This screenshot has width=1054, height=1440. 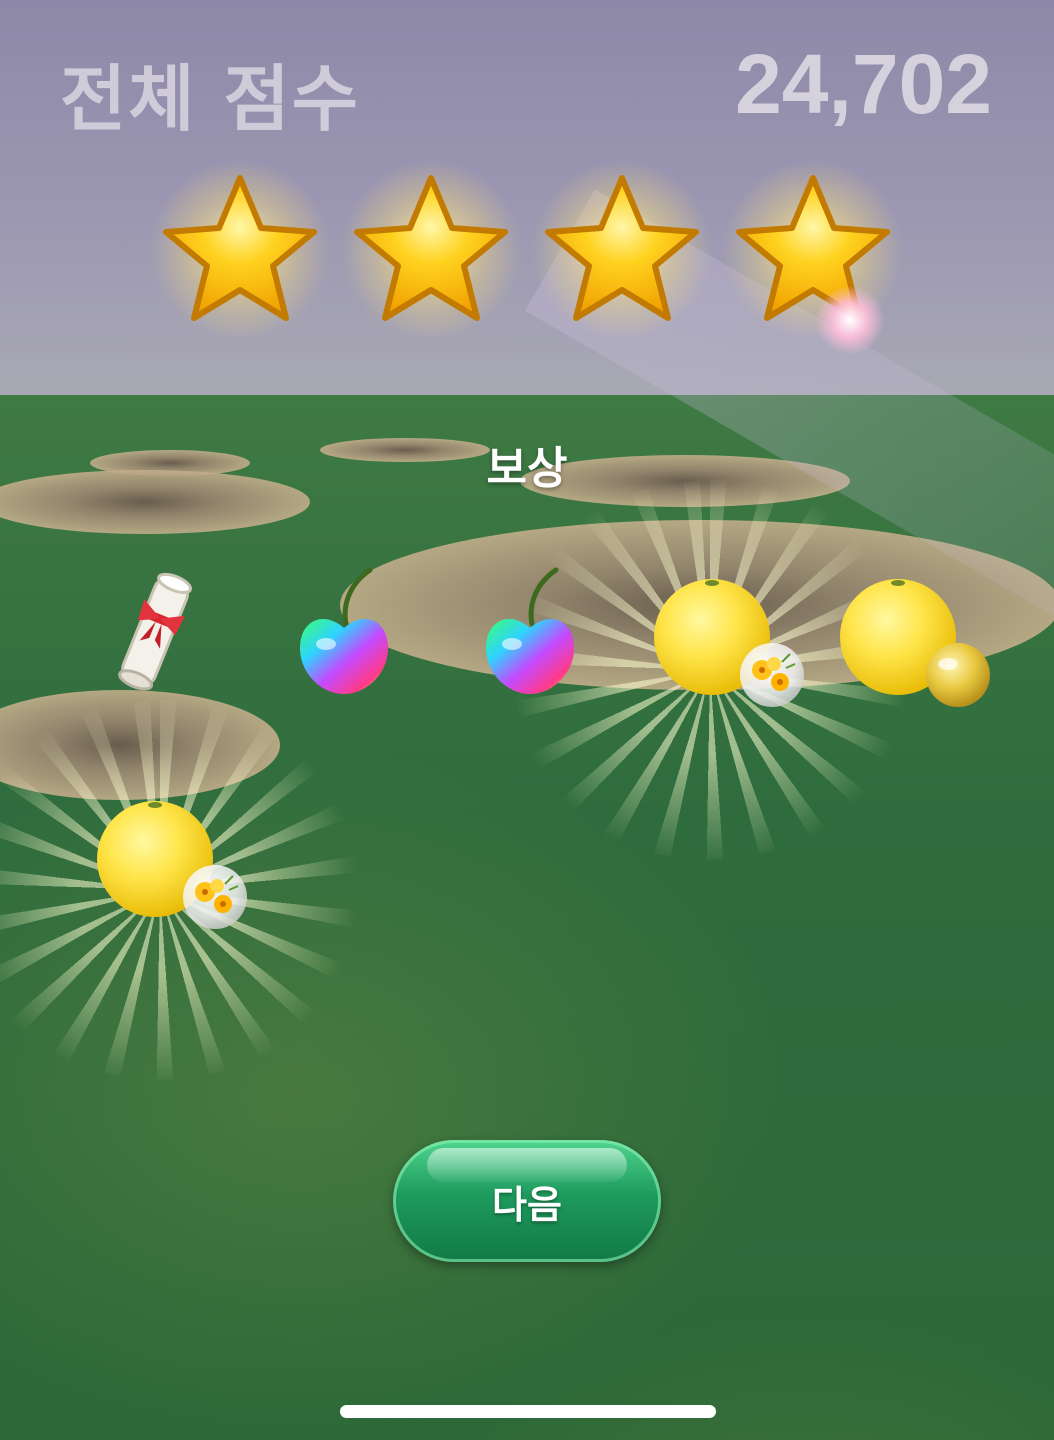 What do you see at coordinates (863, 84) in the screenshot?
I see `total-score-value: 24,702` at bounding box center [863, 84].